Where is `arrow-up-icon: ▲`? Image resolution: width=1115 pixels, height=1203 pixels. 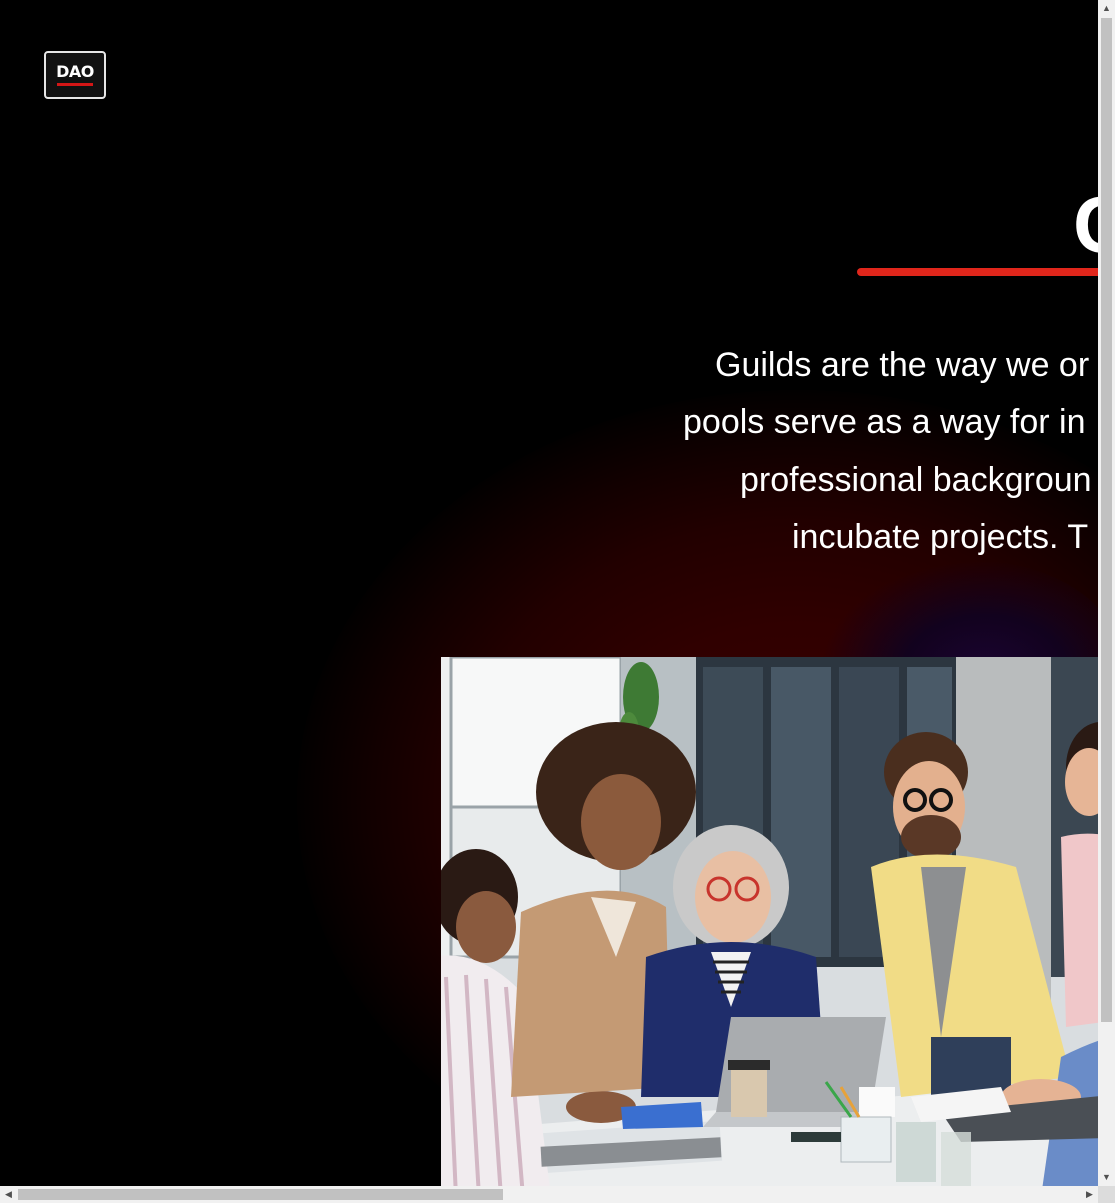
arrow-up-icon: ▲ is located at coordinates (1106, 8).